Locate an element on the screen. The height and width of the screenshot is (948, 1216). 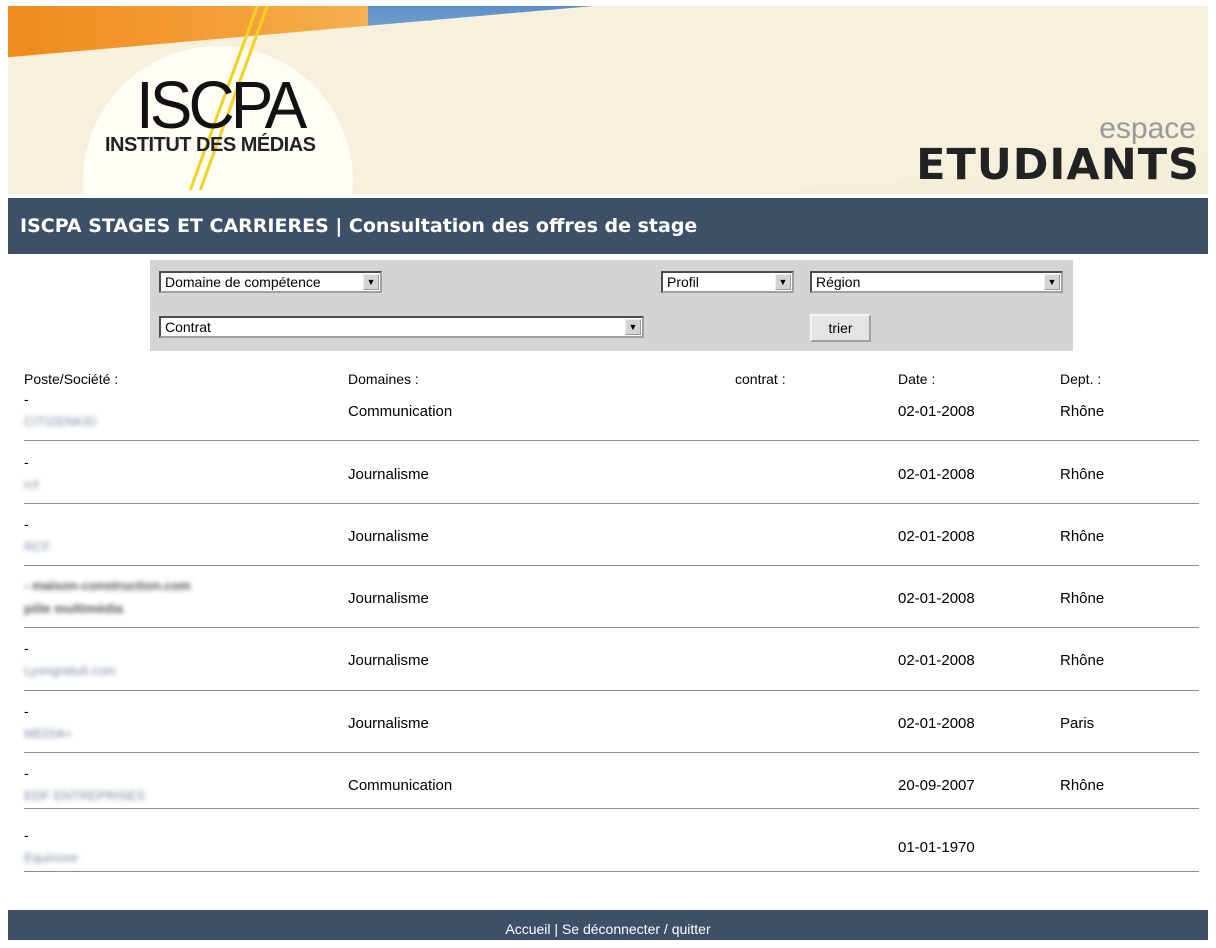
company-link: RCF is located at coordinates (37, 546).